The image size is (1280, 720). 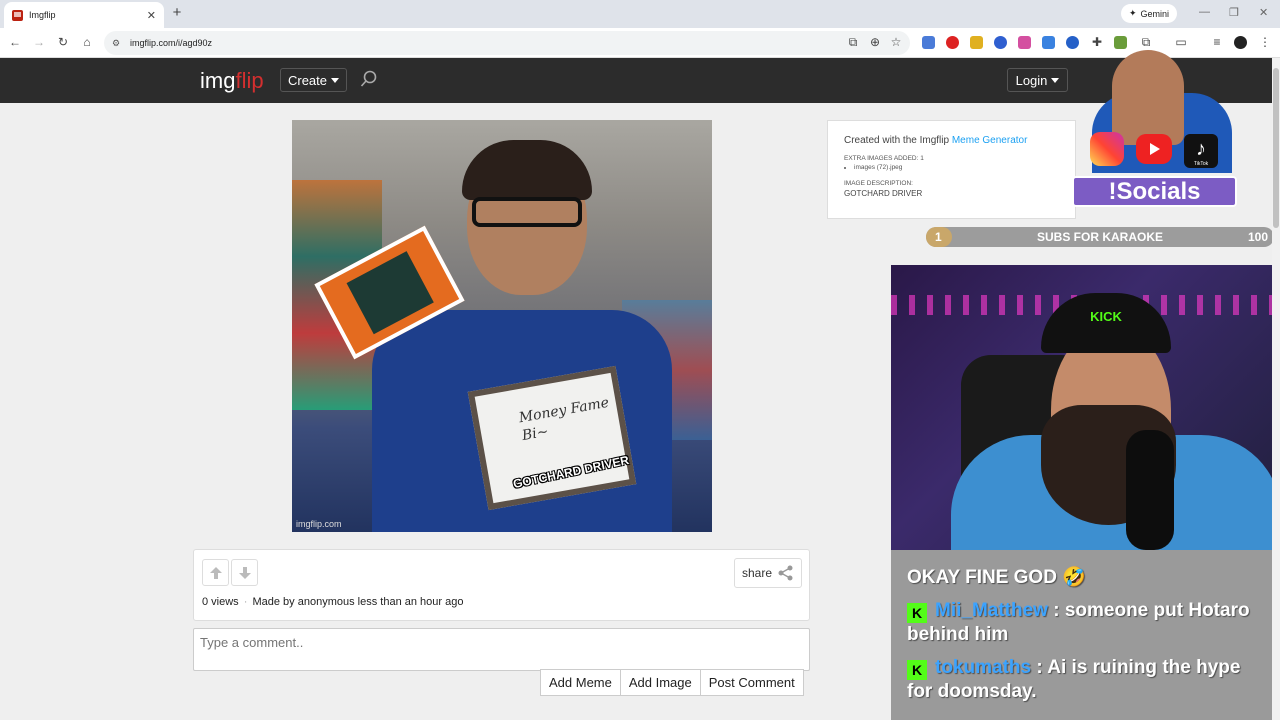 What do you see at coordinates (507, 43) in the screenshot?
I see `address-bar: ⚙ imgflip.com/i/agd90z` at bounding box center [507, 43].